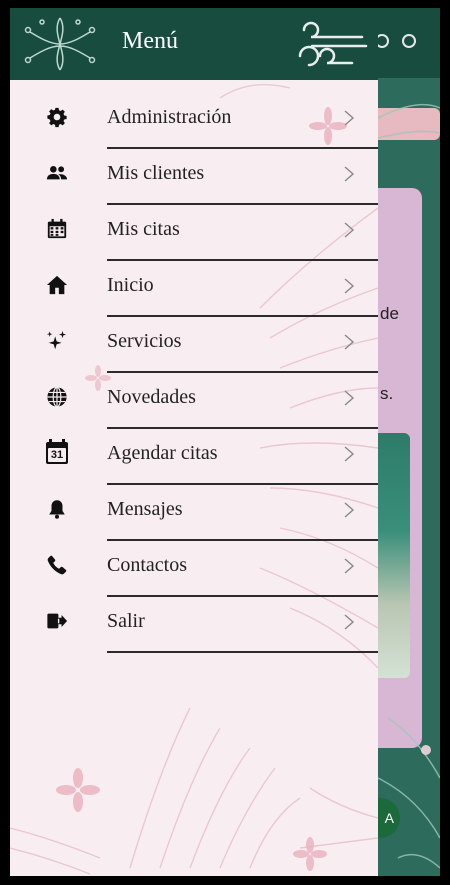 The width and height of the screenshot is (450, 885). I want to click on drawer-title: Menú, so click(150, 41).